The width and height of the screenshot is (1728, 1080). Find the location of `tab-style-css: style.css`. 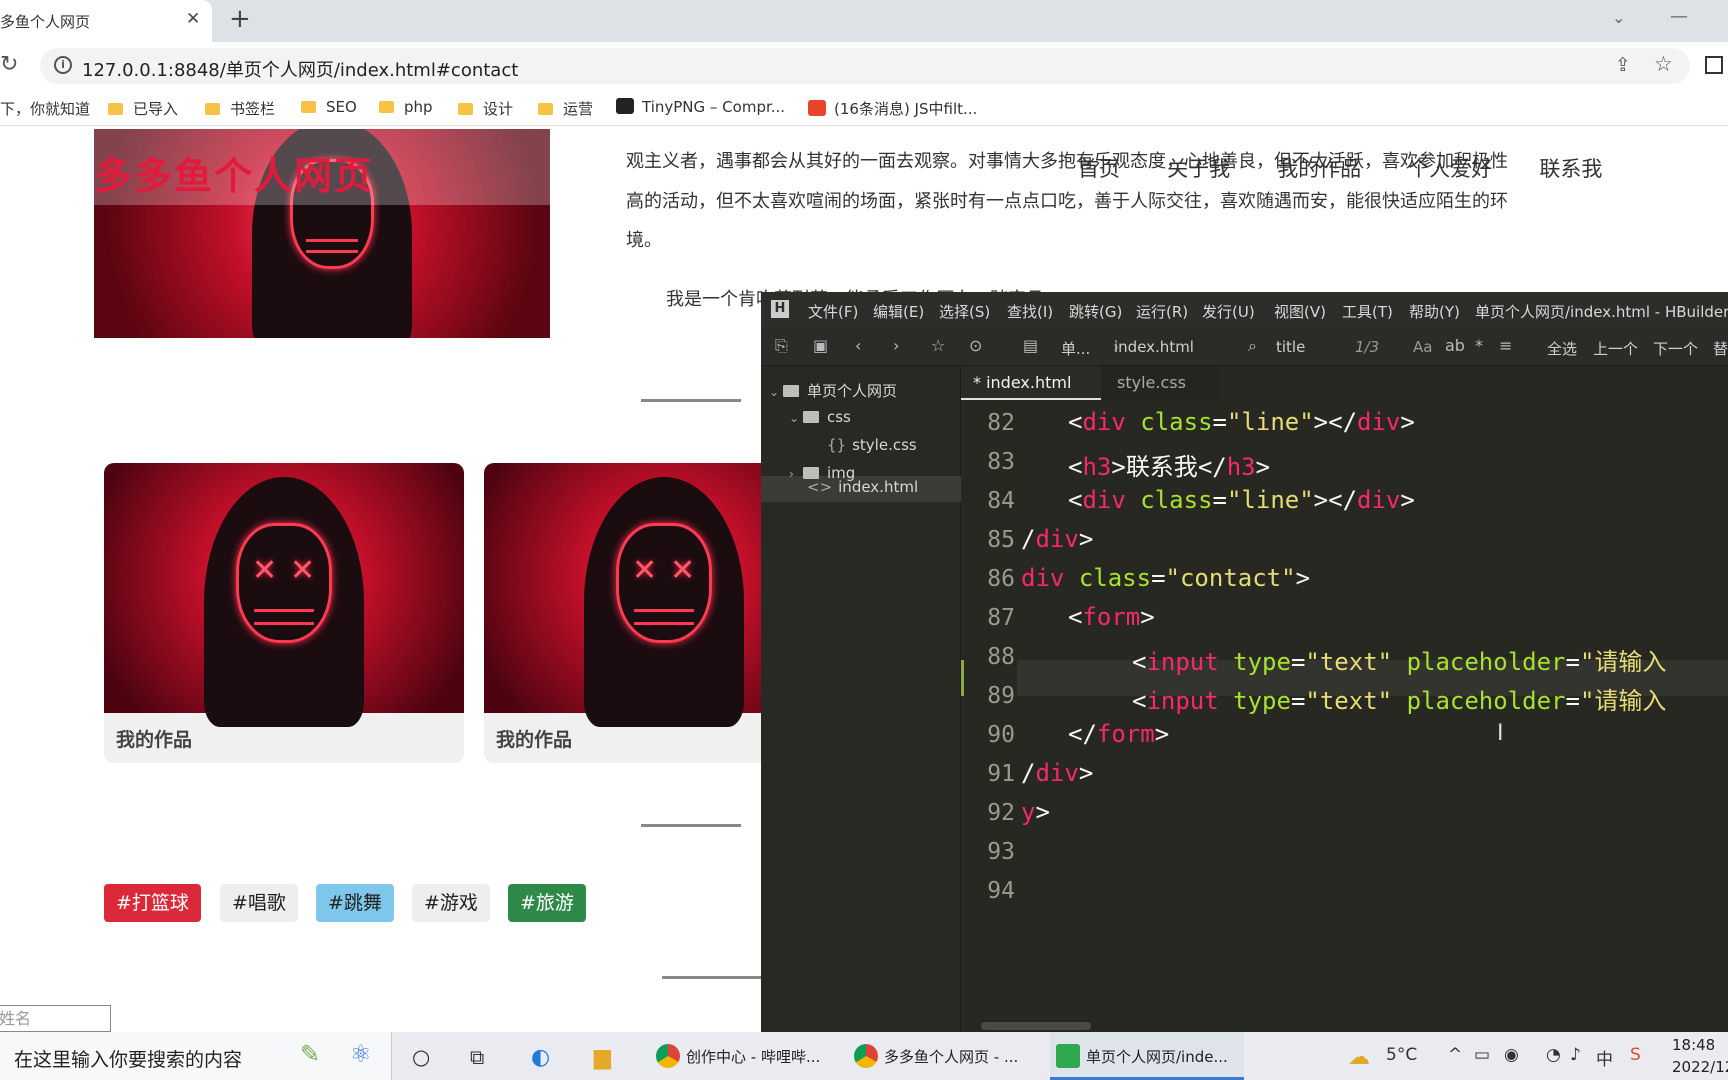

tab-style-css: style.css is located at coordinates (1161, 383).